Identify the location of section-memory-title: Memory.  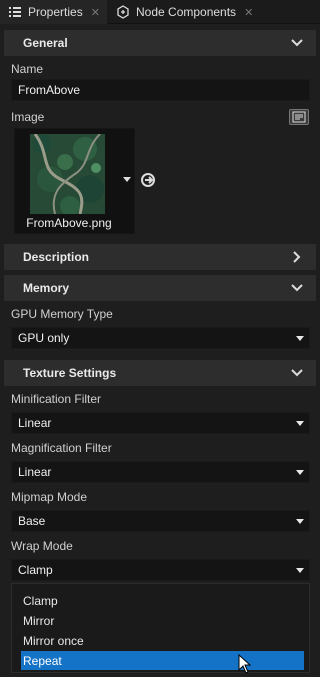
(46, 288).